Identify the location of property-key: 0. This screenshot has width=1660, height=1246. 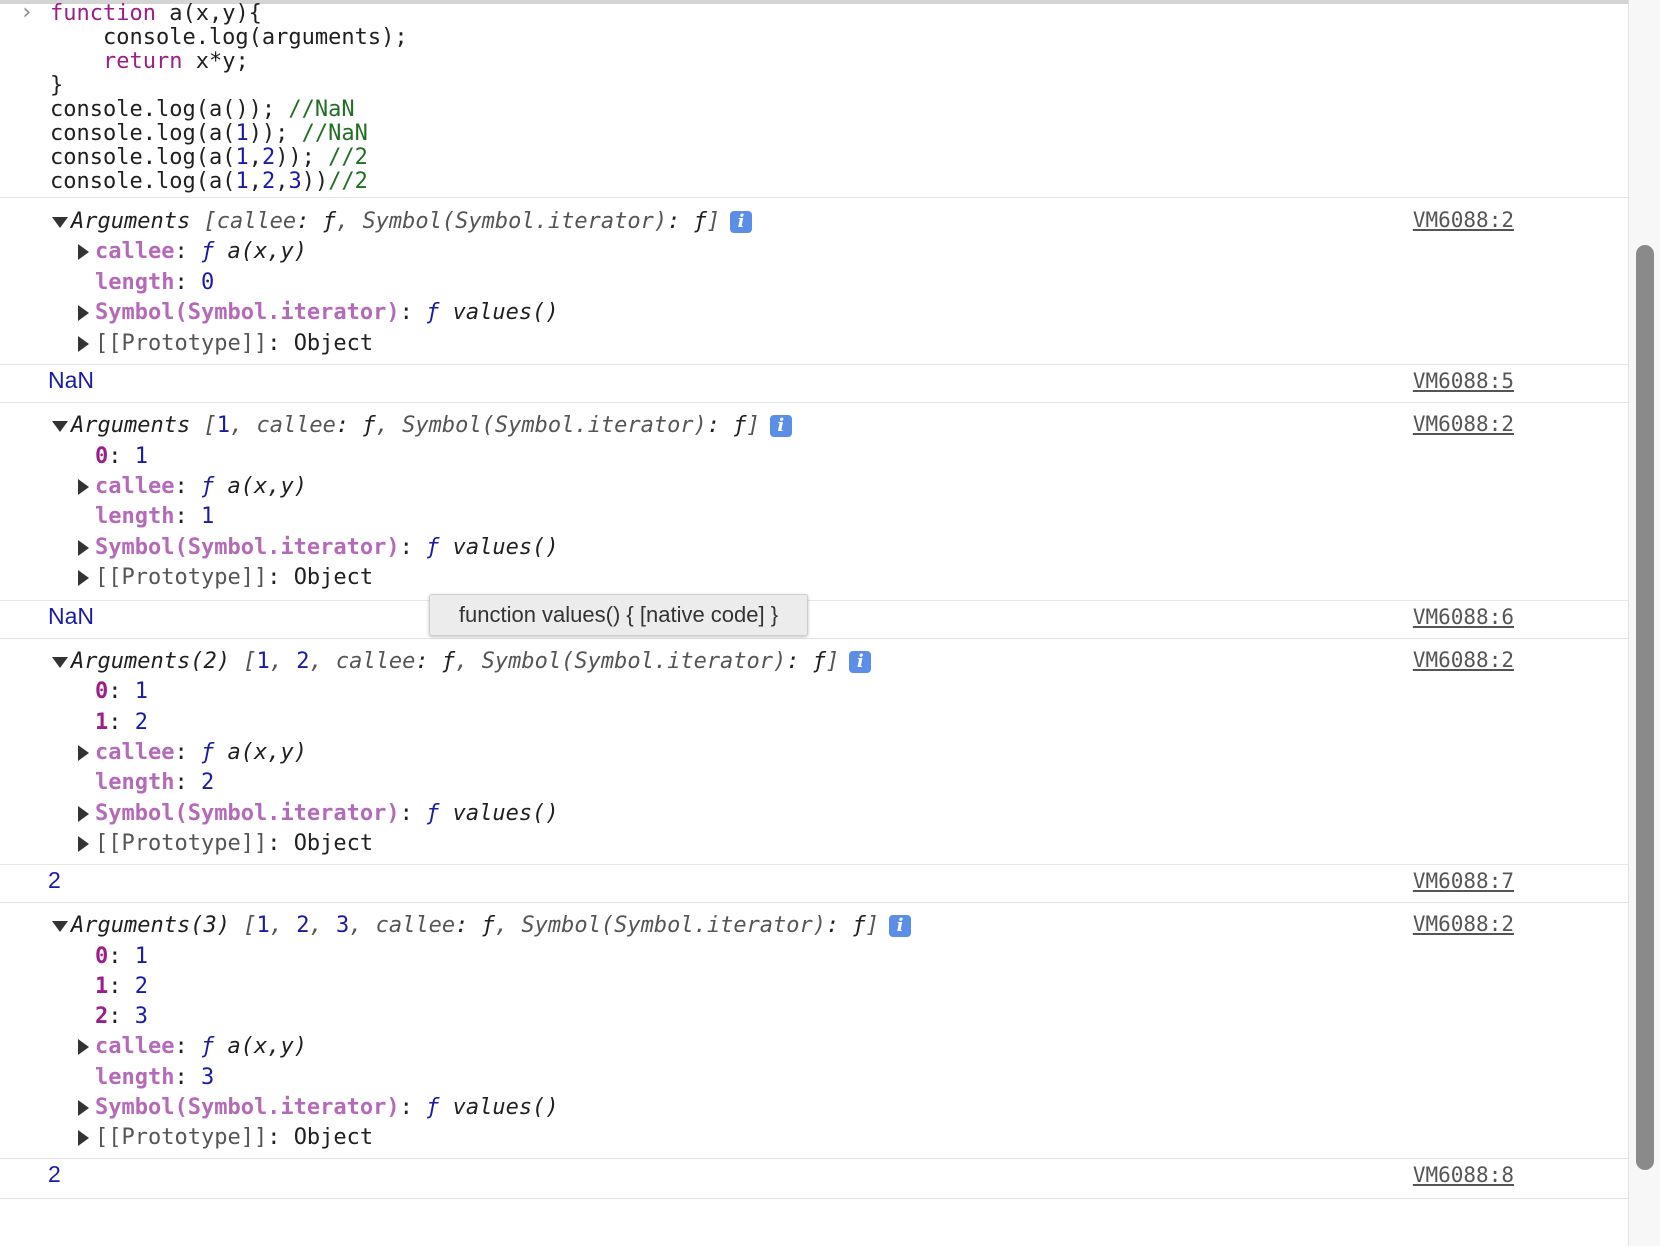
(102, 956).